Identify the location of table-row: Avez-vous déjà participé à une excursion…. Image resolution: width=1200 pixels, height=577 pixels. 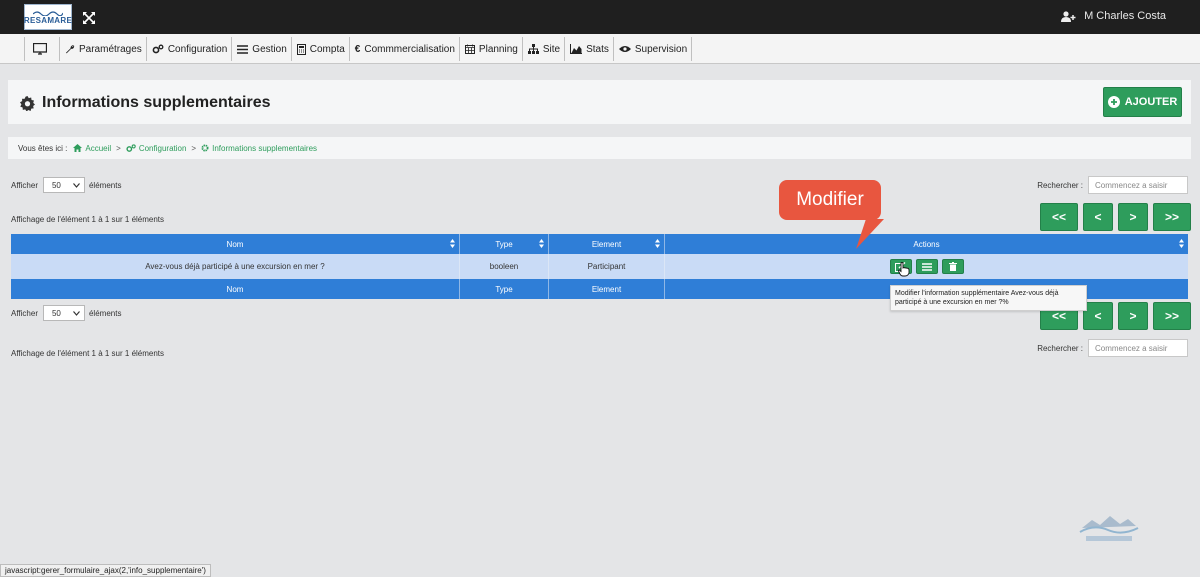
(599, 266).